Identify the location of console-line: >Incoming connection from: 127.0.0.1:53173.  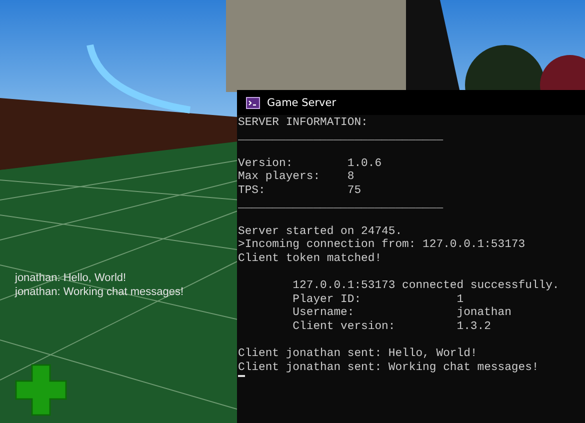
(382, 245).